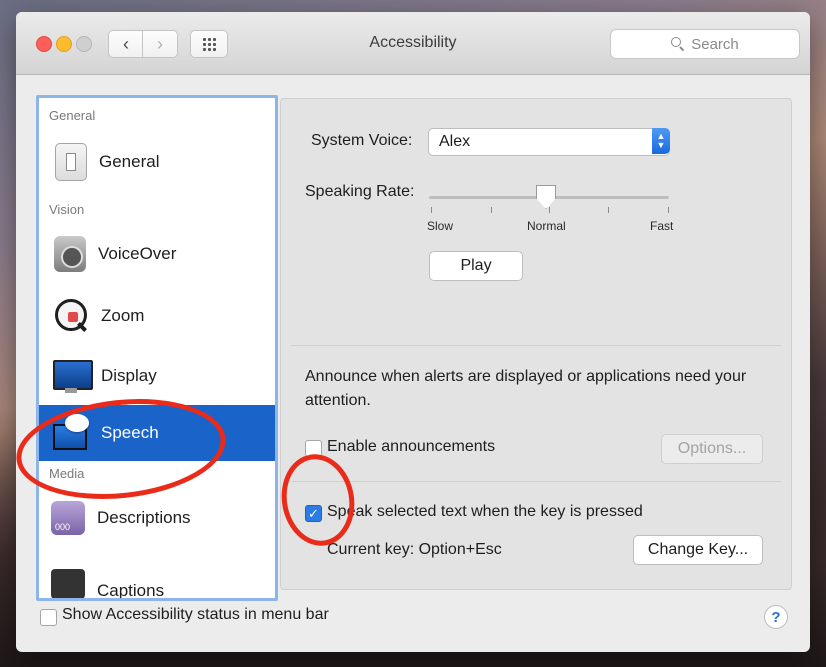 Image resolution: width=826 pixels, height=667 pixels. Describe the element at coordinates (70, 433) in the screenshot. I see `speech-bubble-icon` at that location.